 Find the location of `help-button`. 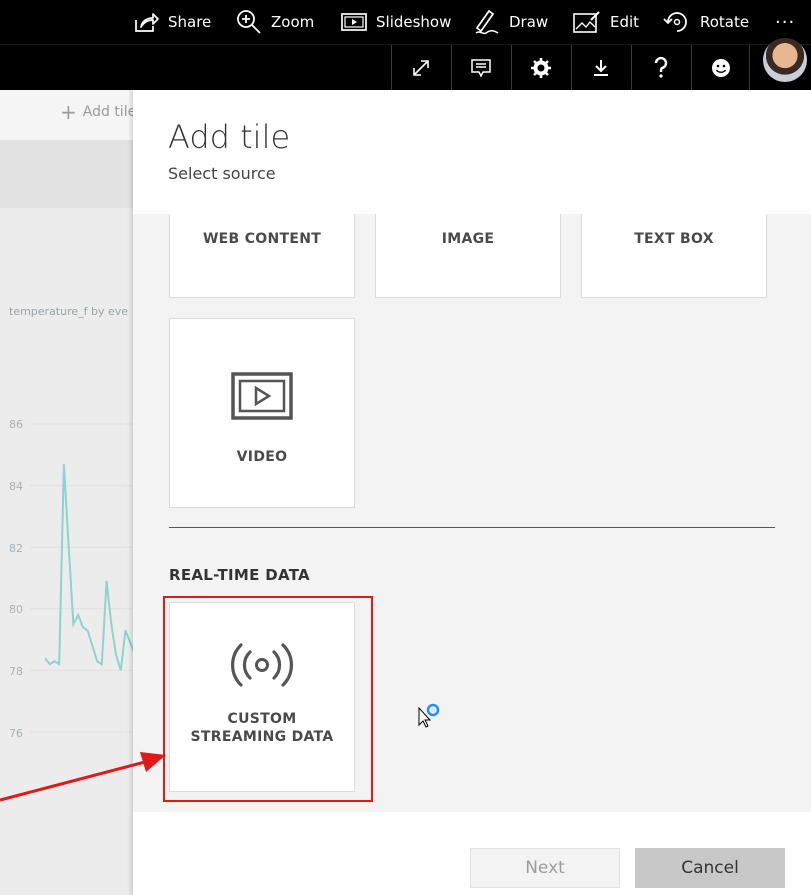

help-button is located at coordinates (660, 68).